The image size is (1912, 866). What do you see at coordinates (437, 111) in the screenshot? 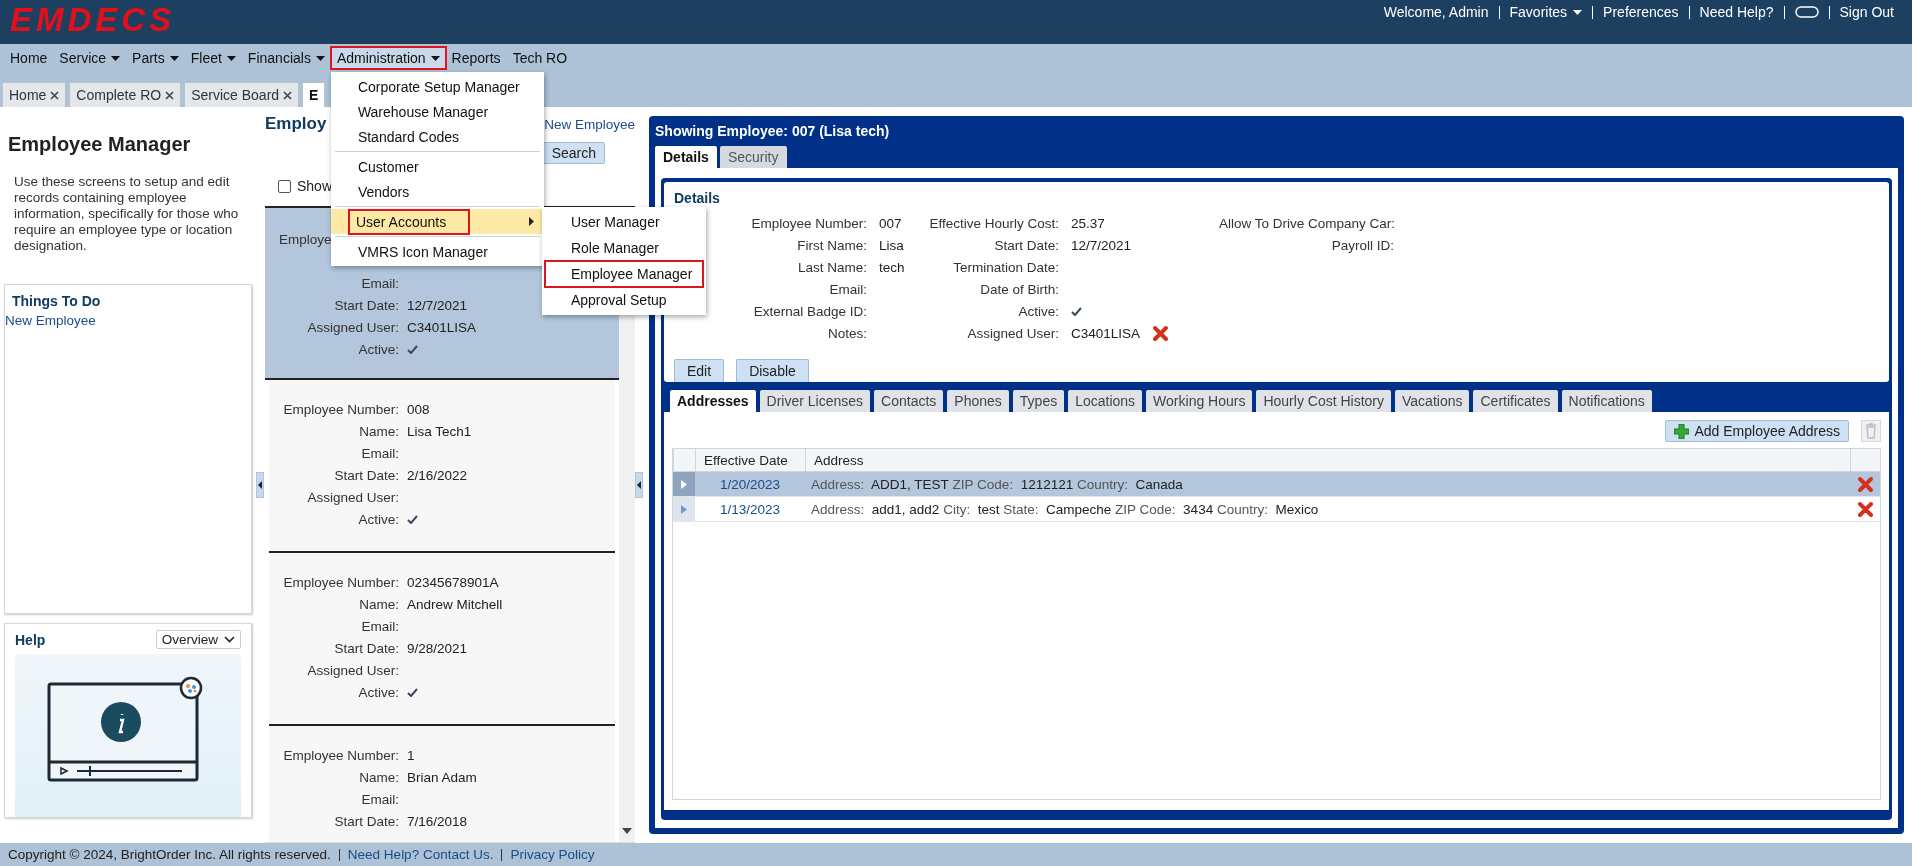
I see `menu-item: Warehouse Manager` at bounding box center [437, 111].